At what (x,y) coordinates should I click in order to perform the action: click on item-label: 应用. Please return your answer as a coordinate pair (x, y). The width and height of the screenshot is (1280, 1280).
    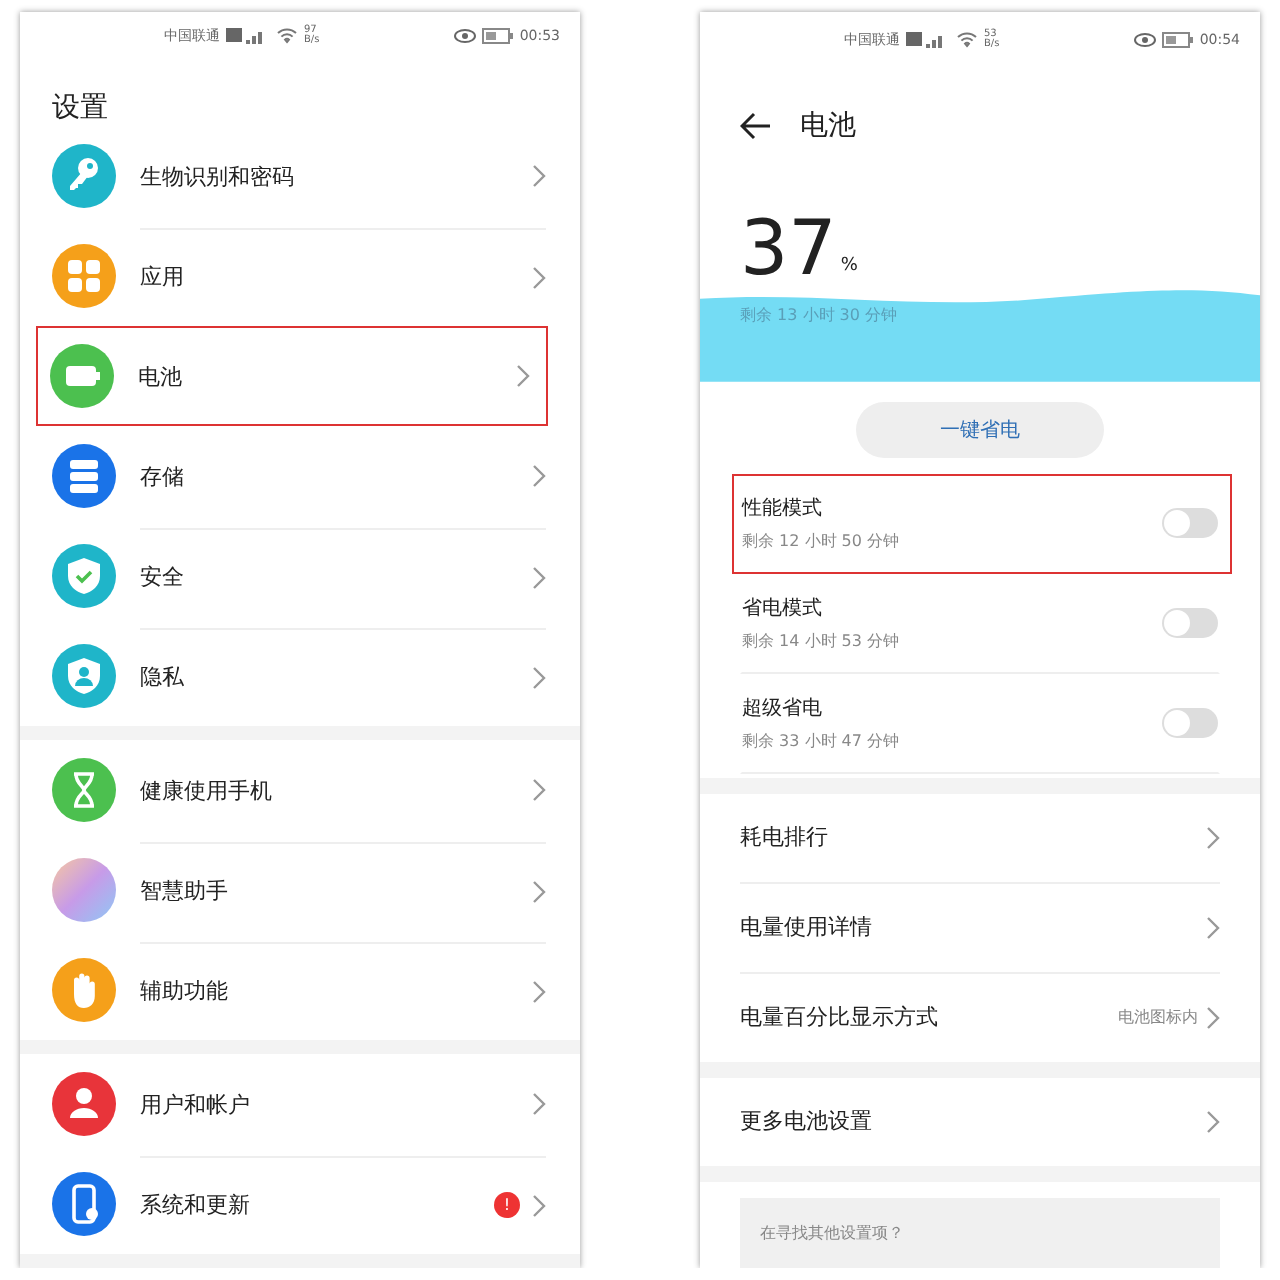
    Looking at the image, I should click on (163, 277).